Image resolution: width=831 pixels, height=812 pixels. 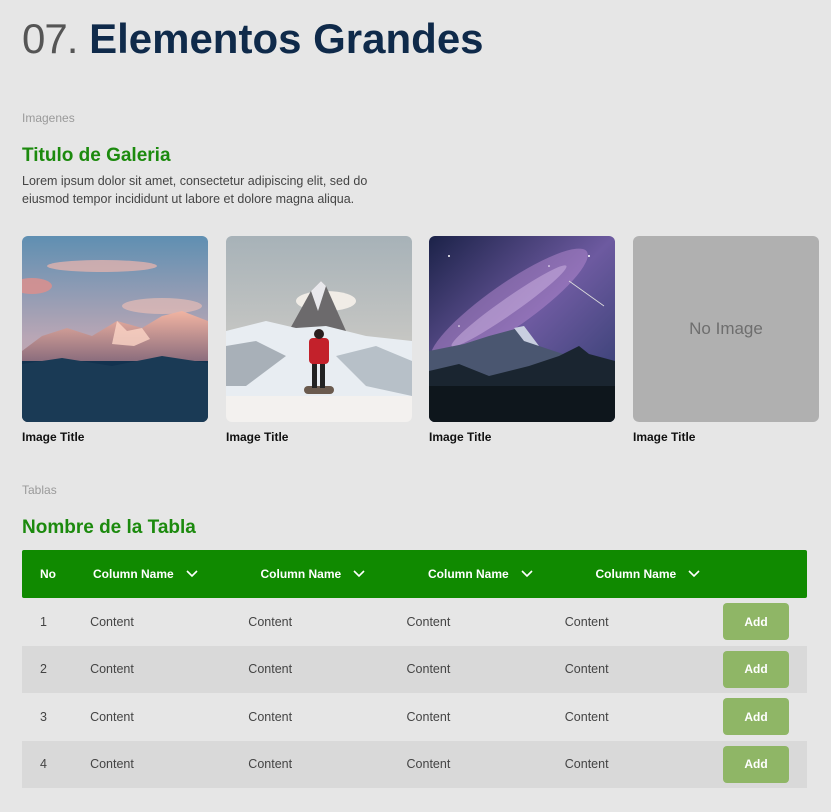 I want to click on section-number: 07., so click(x=50, y=38).